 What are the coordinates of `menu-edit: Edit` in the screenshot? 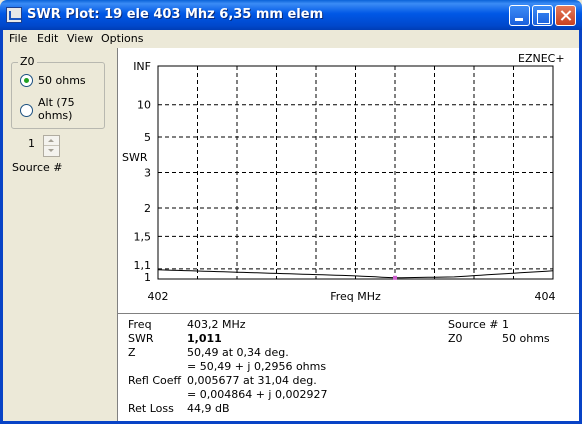 It's located at (47, 38).